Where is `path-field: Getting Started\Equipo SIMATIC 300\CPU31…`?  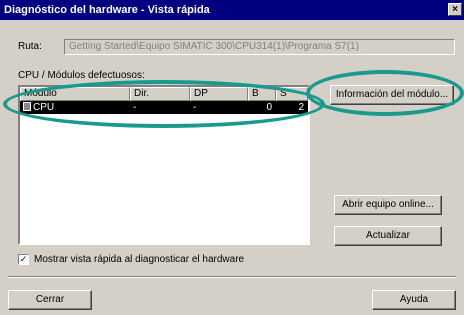
path-field: Getting Started\Equipo SIMATIC 300\CPU31… is located at coordinates (259, 47).